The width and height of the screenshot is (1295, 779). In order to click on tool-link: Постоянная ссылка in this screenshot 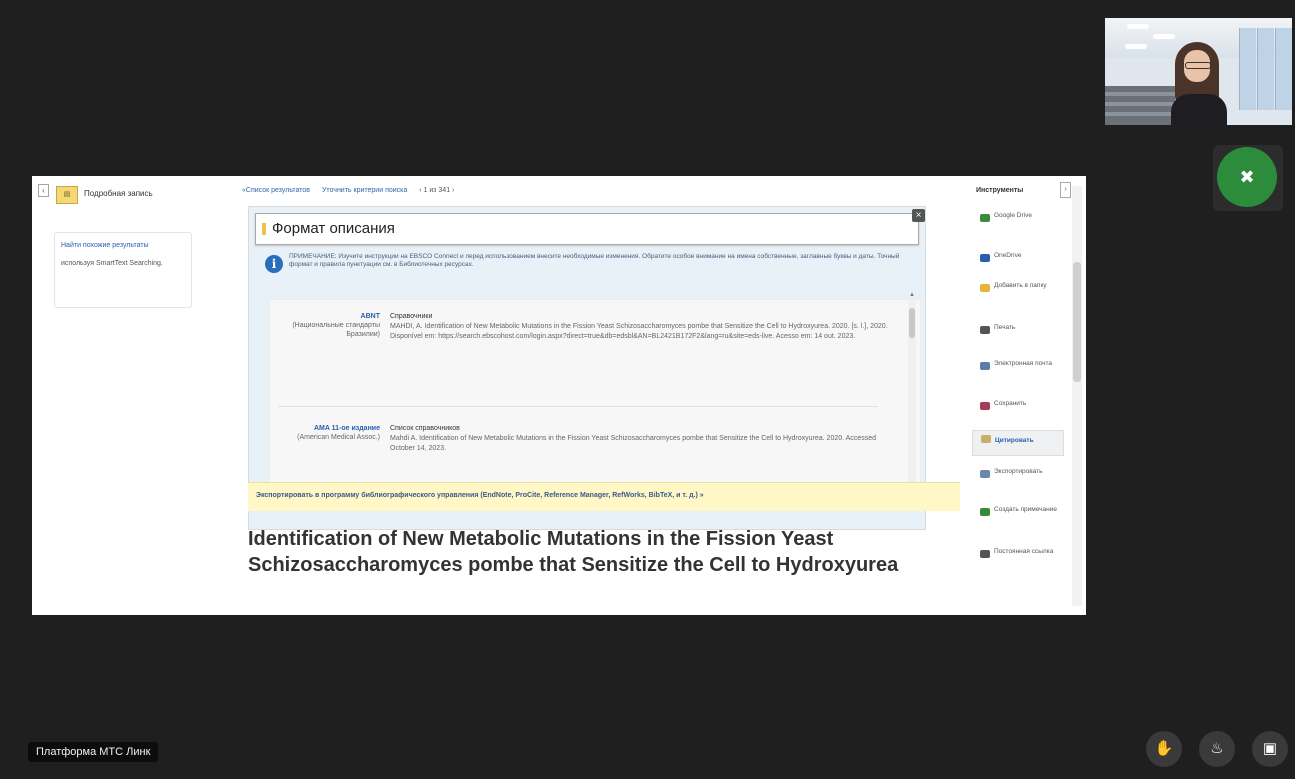, I will do `click(1017, 558)`.